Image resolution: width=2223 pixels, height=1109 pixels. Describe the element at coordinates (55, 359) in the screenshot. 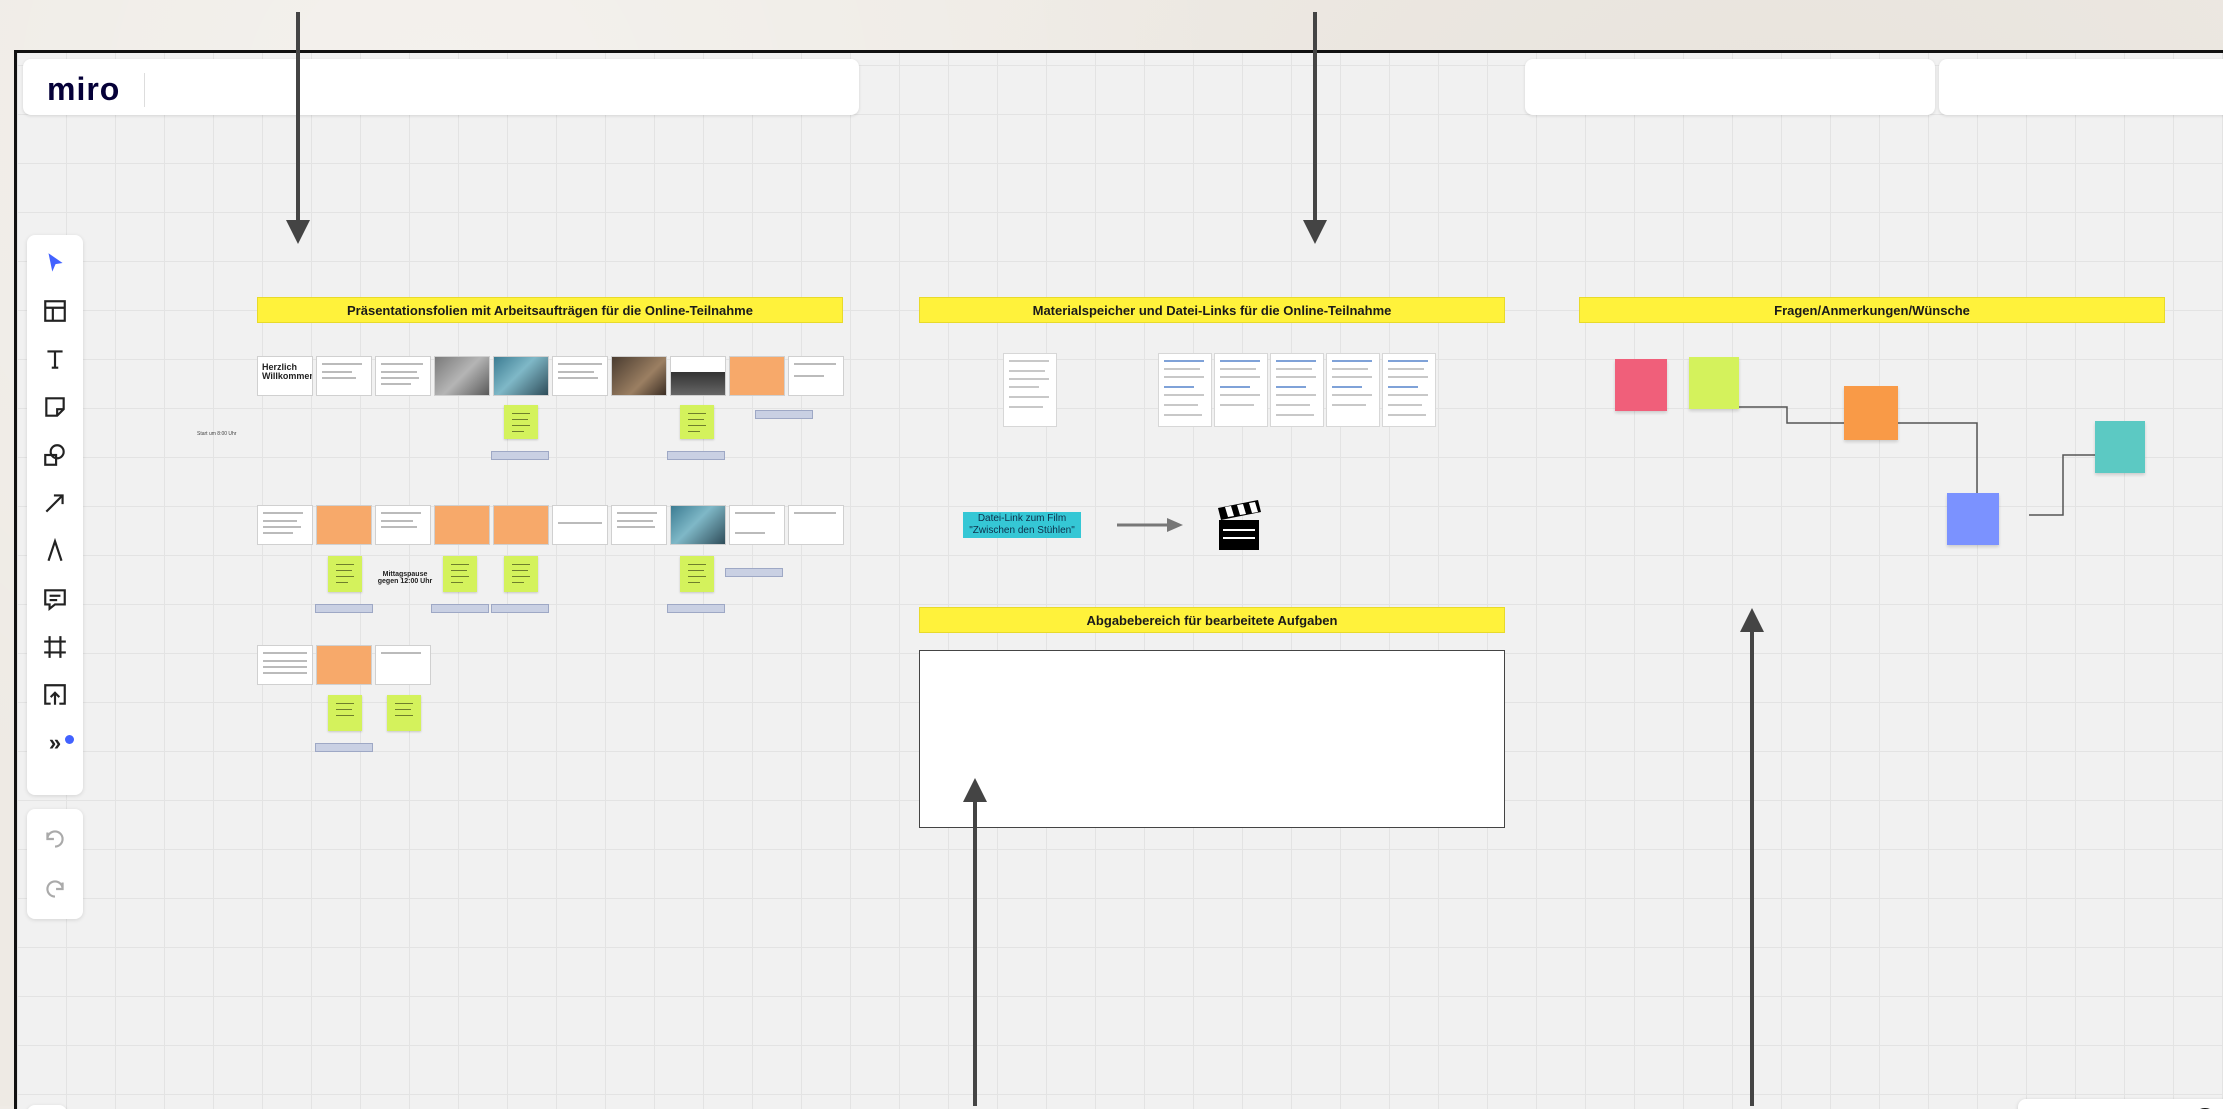

I see `text-icon` at that location.